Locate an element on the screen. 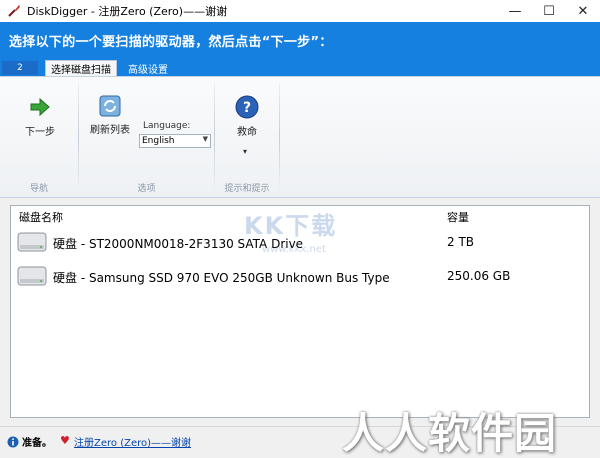  arrow-right-icon is located at coordinates (40, 107).